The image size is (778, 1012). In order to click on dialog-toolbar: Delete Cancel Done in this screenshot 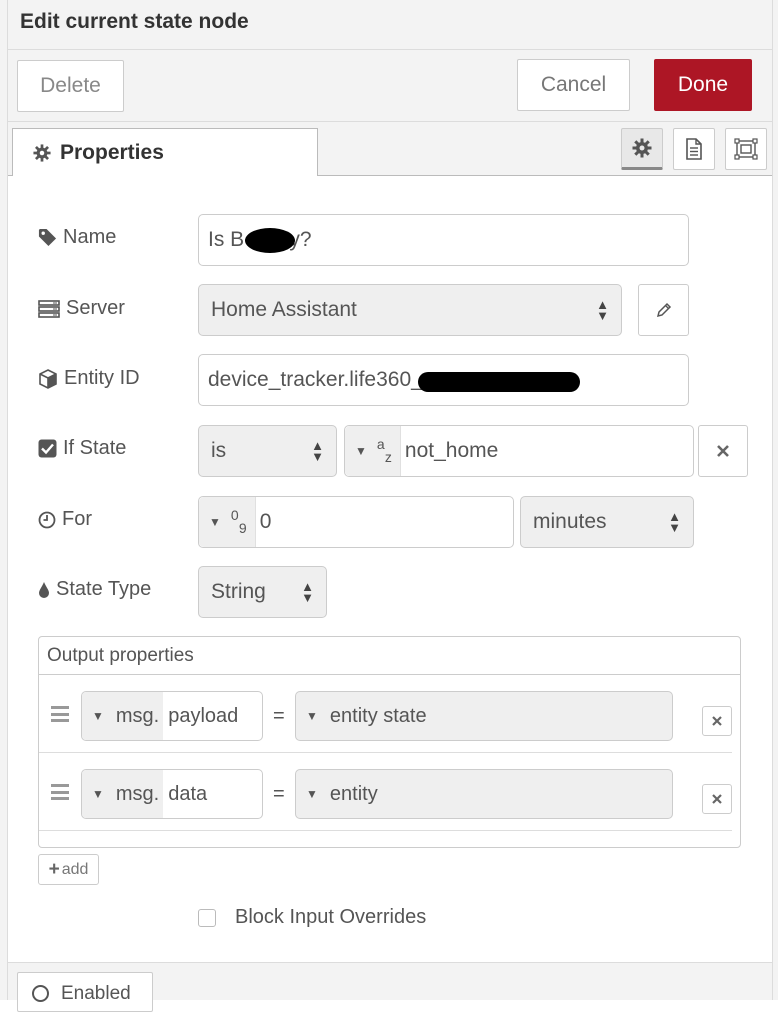, I will do `click(390, 86)`.